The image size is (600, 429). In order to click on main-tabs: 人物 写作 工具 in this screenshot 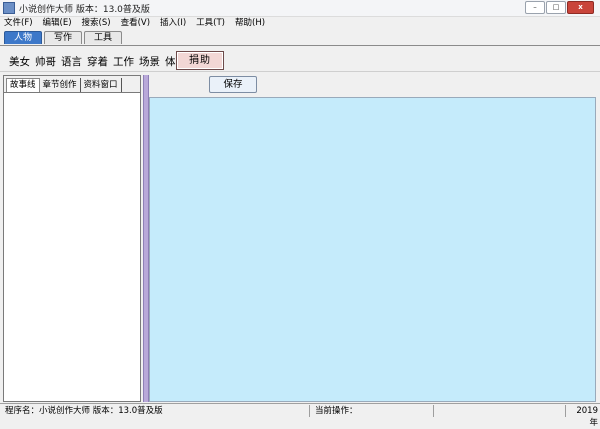, I will do `click(63, 38)`.